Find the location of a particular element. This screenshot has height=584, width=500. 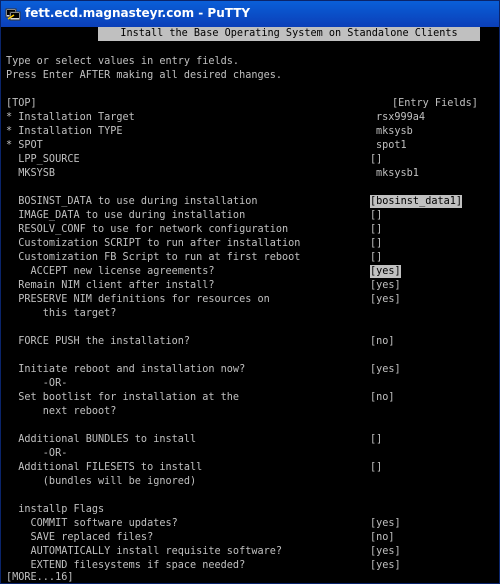

title-bar: fett.ecd.magnasteyr.com - PuTTY is located at coordinates (250, 14).